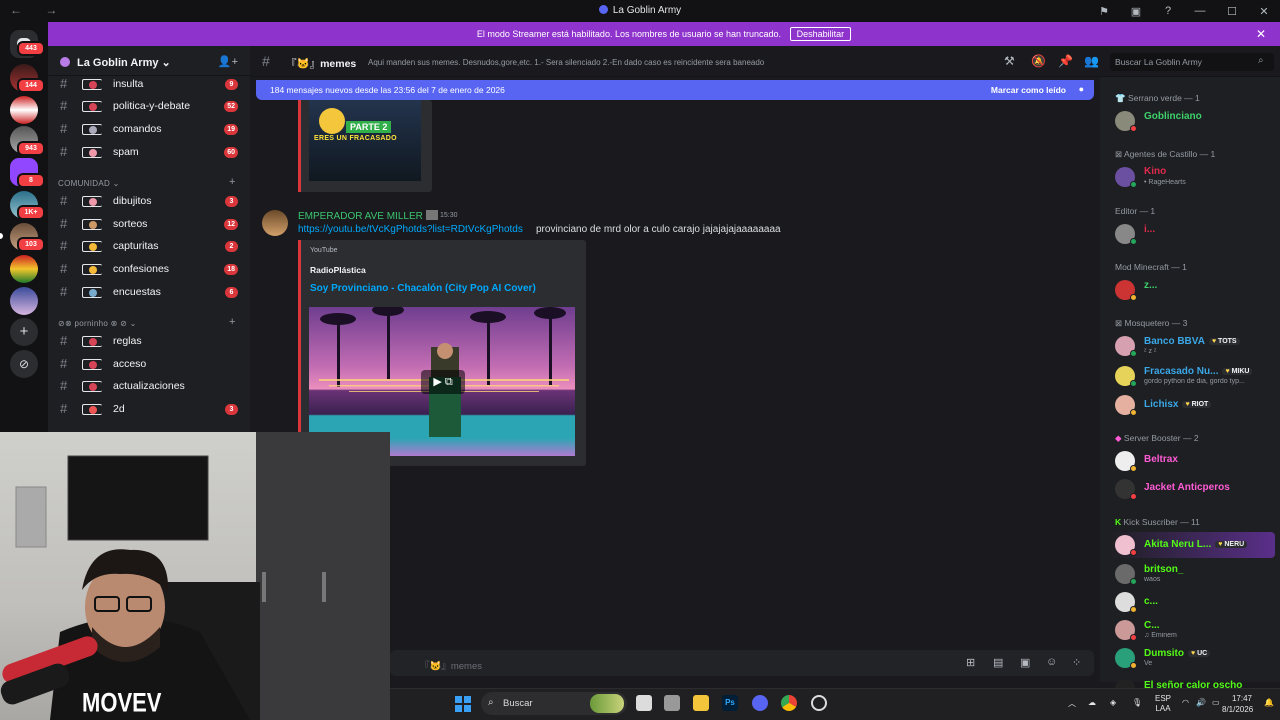 The height and width of the screenshot is (720, 1280). Describe the element at coordinates (701, 703) in the screenshot. I see `file-explorer-icon` at that location.